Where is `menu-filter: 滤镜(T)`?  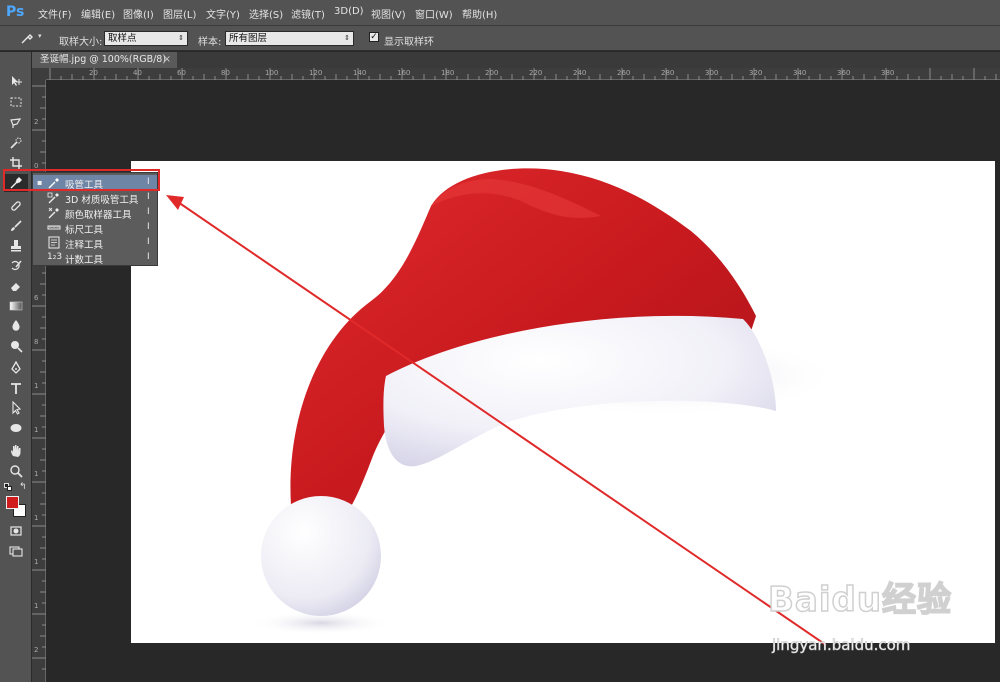 menu-filter: 滤镜(T) is located at coordinates (308, 13).